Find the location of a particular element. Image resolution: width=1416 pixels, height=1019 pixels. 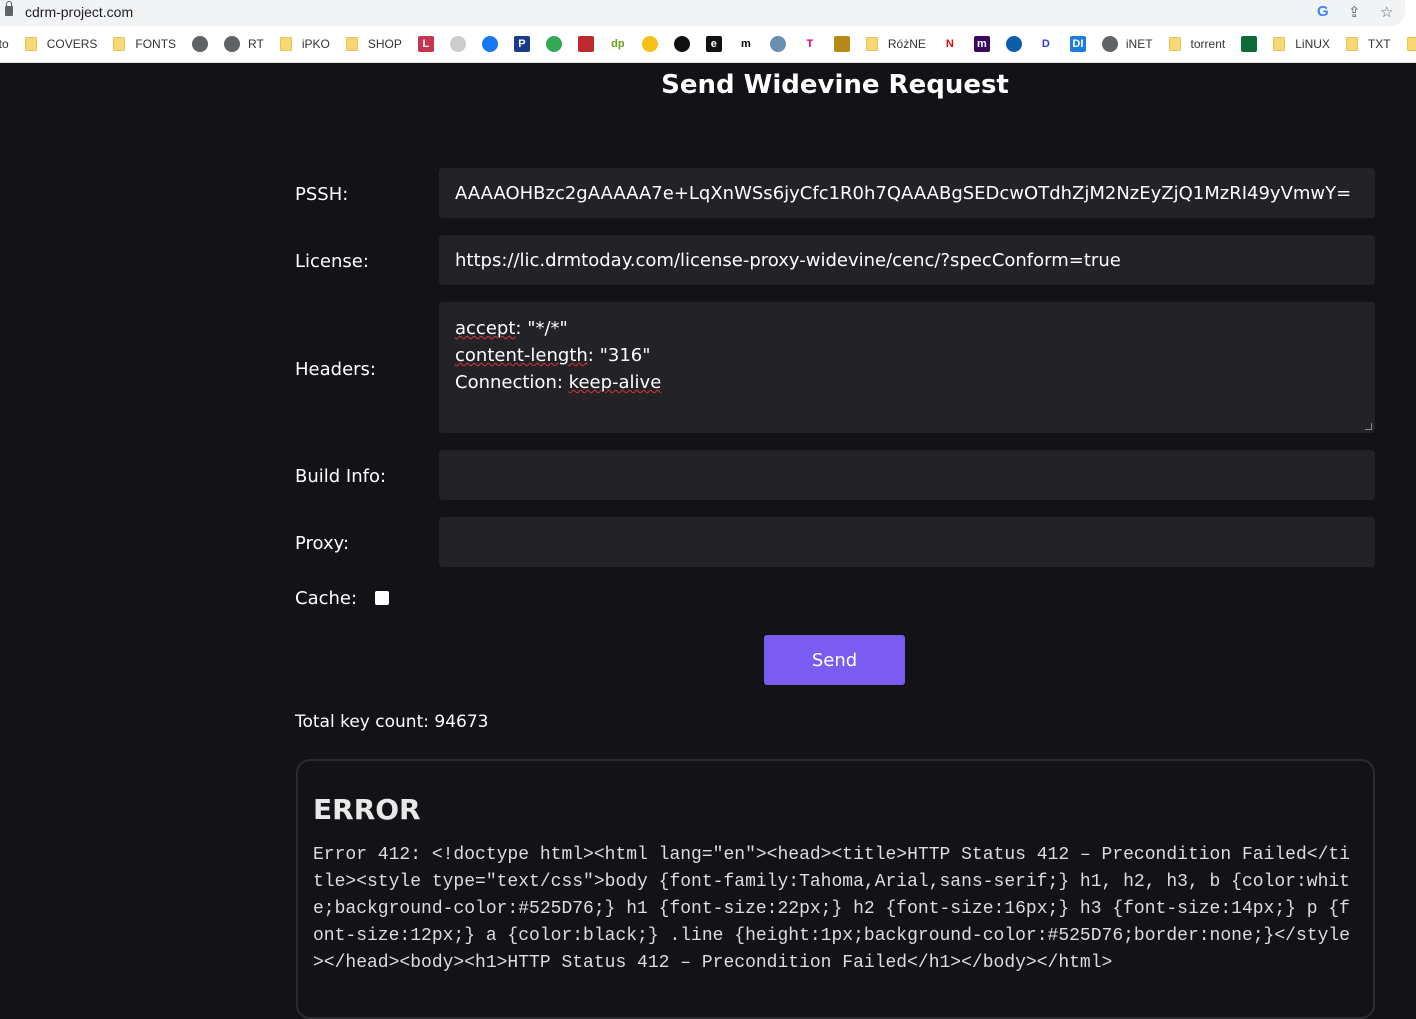

total-key-count: Total key count: 94673 is located at coordinates (392, 722).